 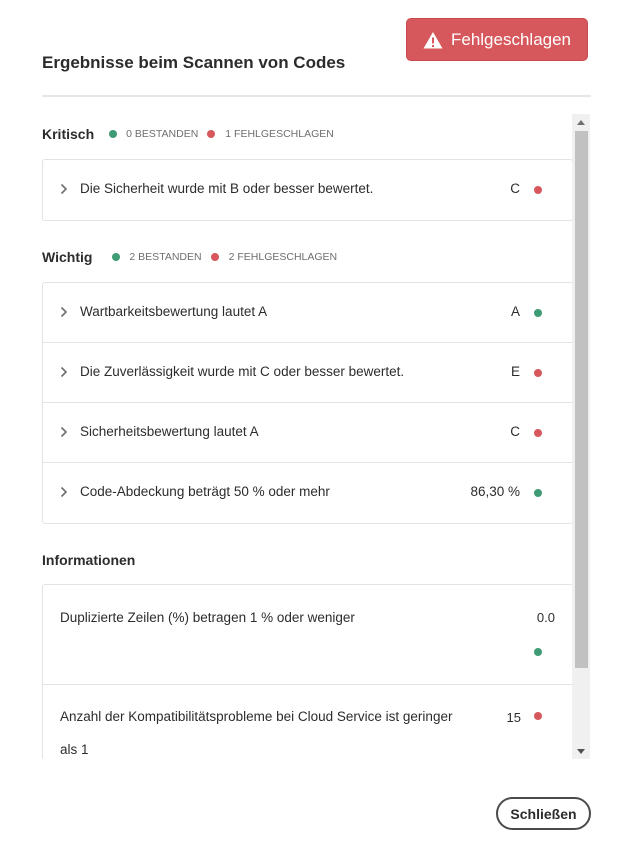 I want to click on info-value: 15, so click(x=513, y=717).